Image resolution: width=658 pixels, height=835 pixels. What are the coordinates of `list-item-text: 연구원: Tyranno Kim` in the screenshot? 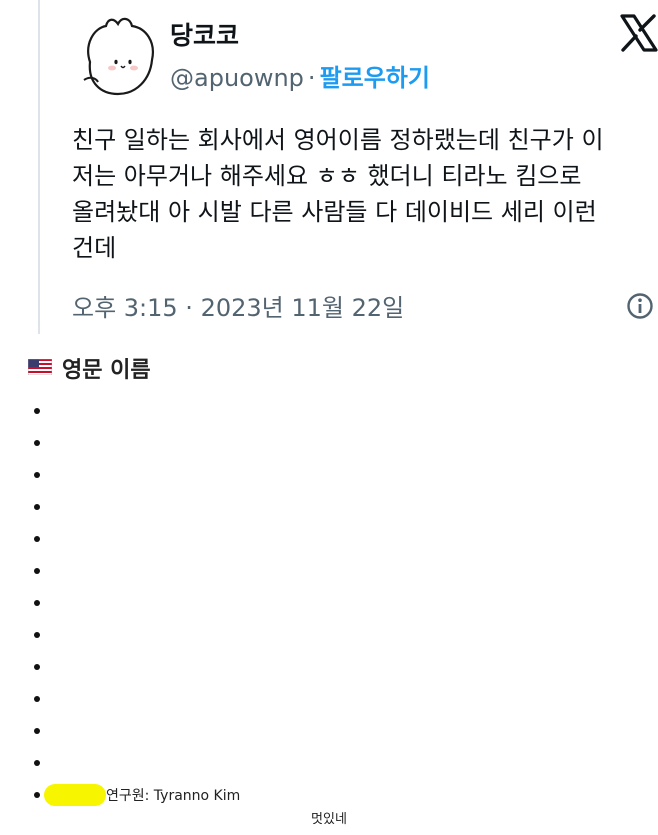 It's located at (173, 796).